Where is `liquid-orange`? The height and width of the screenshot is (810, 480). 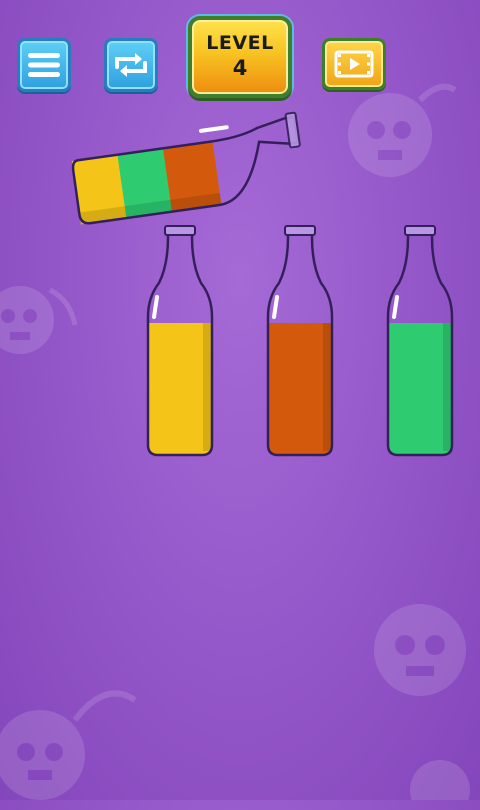 liquid-orange is located at coordinates (300, 389).